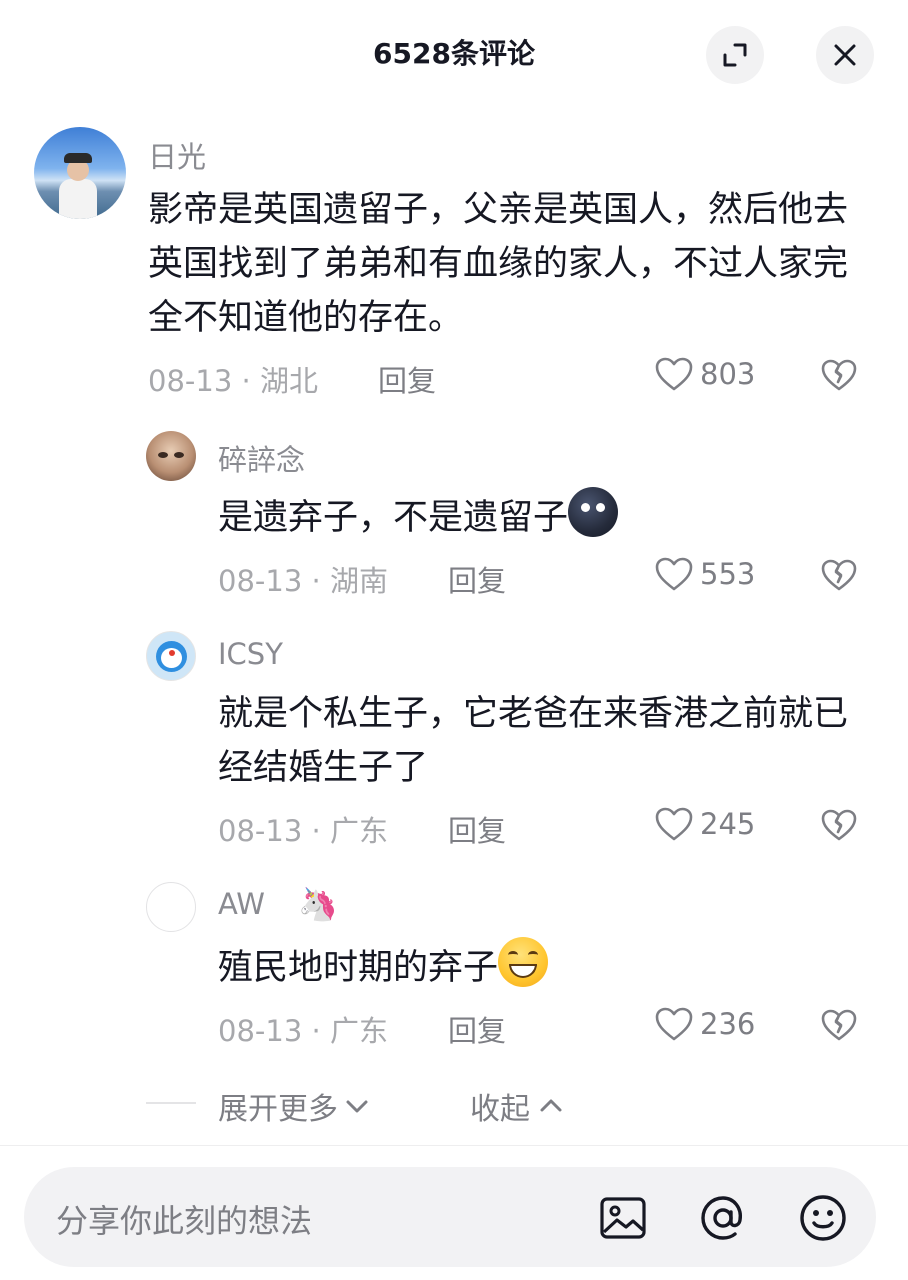  I want to click on close-icon, so click(845, 55).